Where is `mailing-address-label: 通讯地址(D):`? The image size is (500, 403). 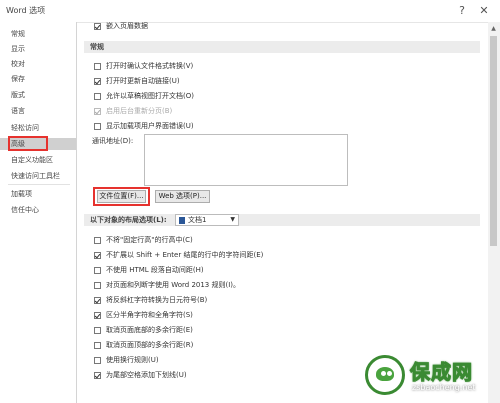
mailing-address-label: 通讯地址(D): is located at coordinates (113, 141).